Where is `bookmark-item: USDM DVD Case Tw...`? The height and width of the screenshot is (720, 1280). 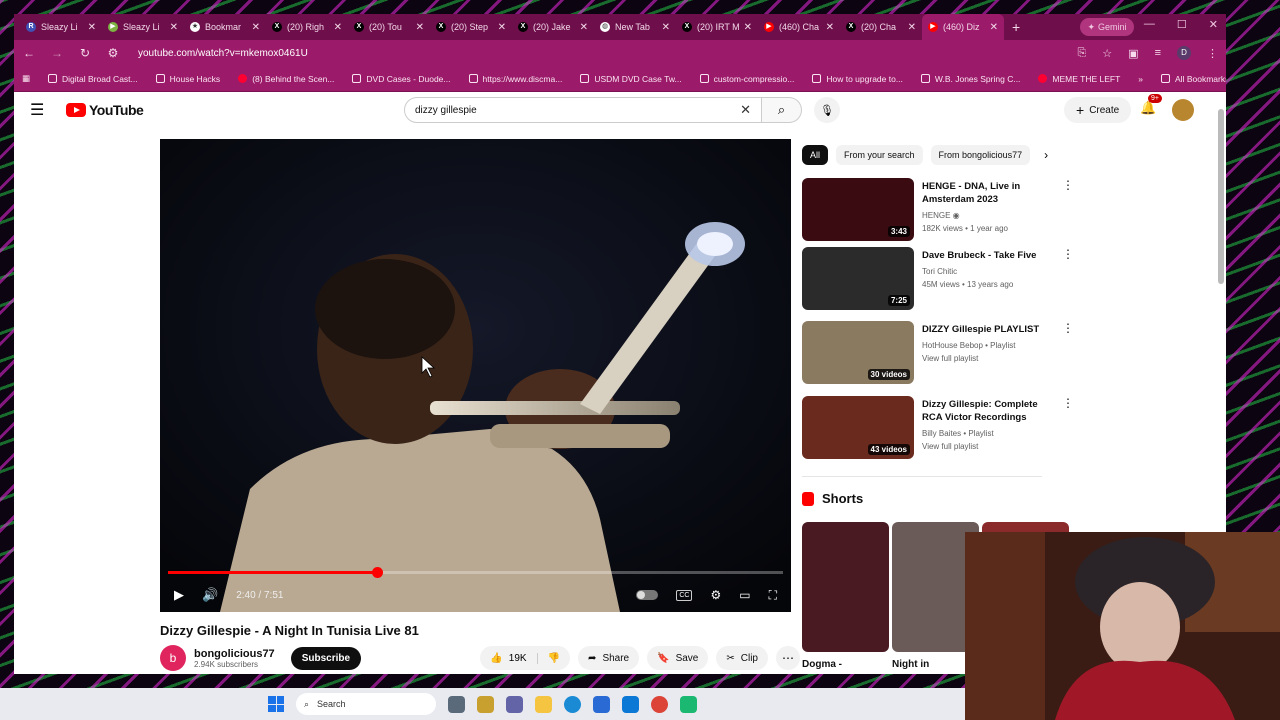
bookmark-item: USDM DVD Case Tw... is located at coordinates (631, 79).